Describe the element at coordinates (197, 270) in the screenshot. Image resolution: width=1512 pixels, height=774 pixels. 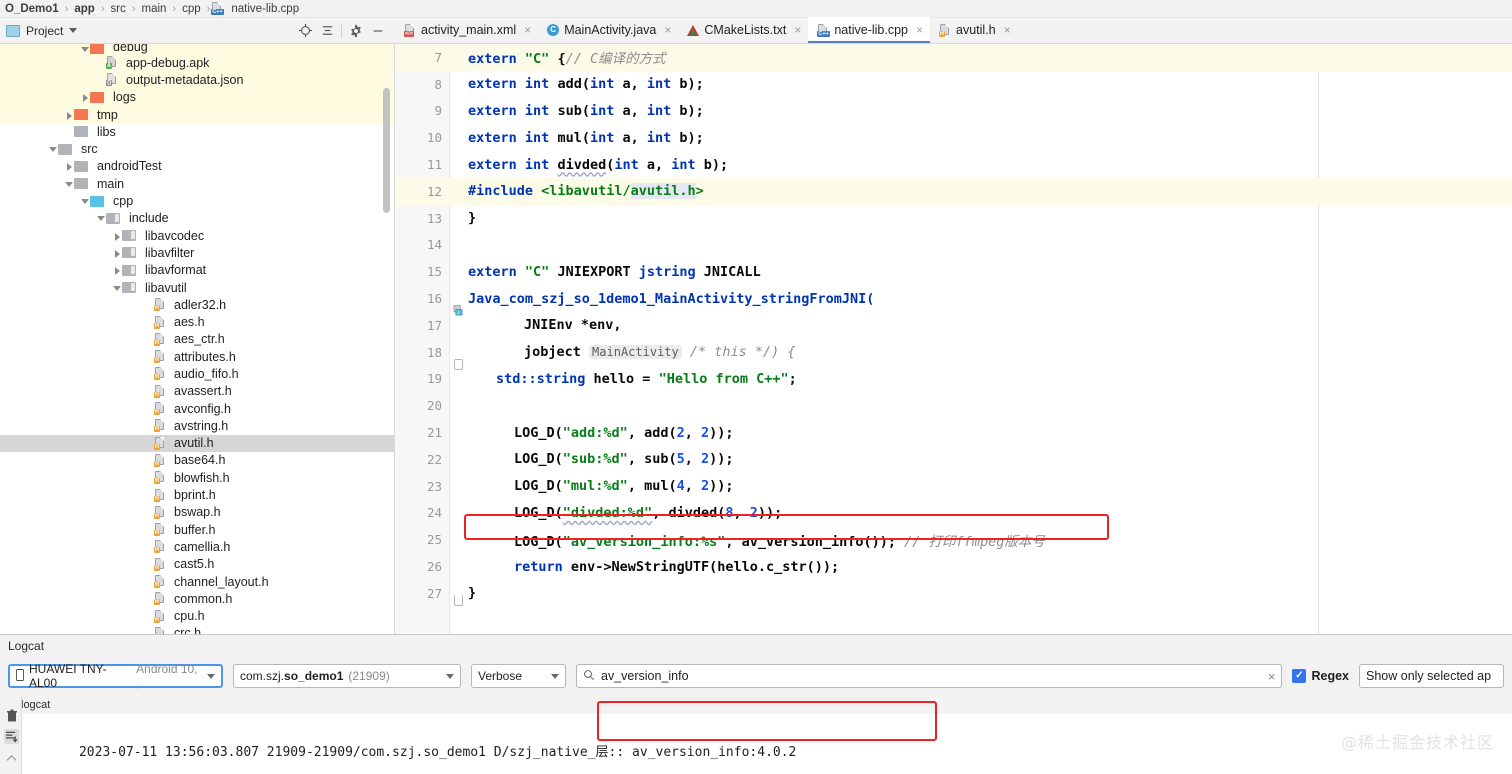
I see `tree-item-libavformat: libavformat` at that location.